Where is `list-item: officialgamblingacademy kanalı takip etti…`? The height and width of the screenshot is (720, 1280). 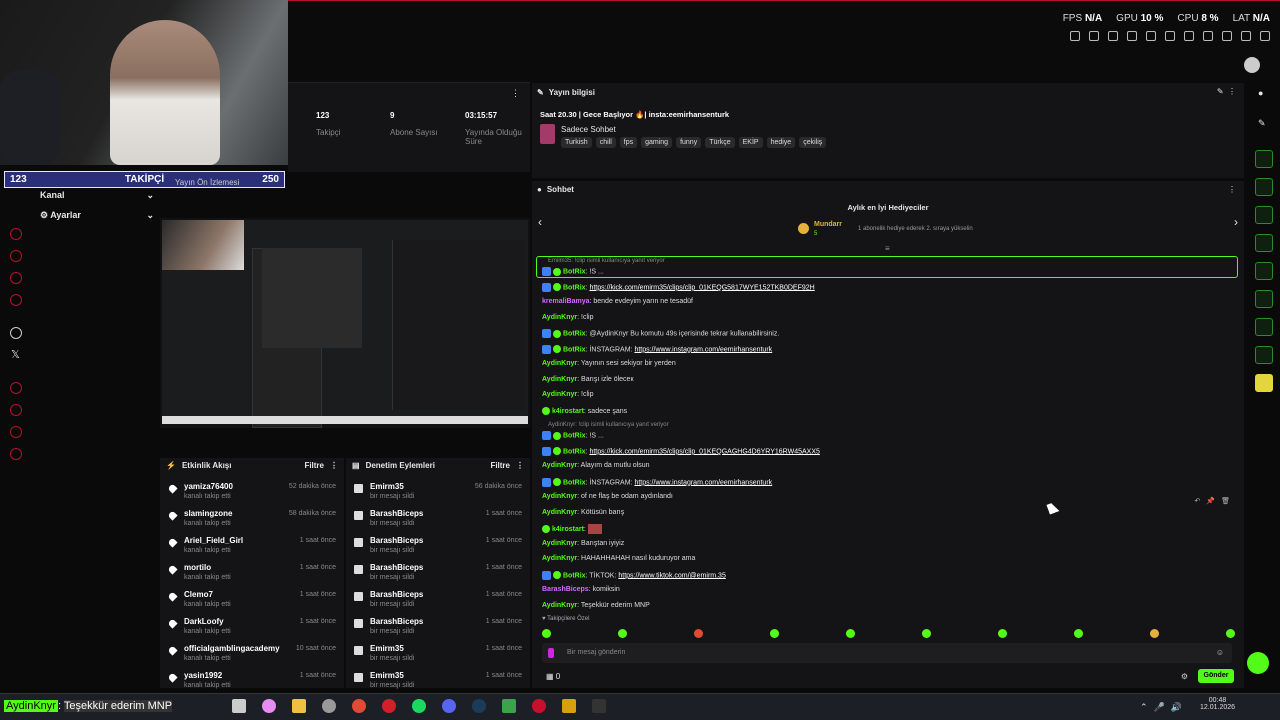 list-item: officialgamblingacademy kanalı takip etti… is located at coordinates (252, 655).